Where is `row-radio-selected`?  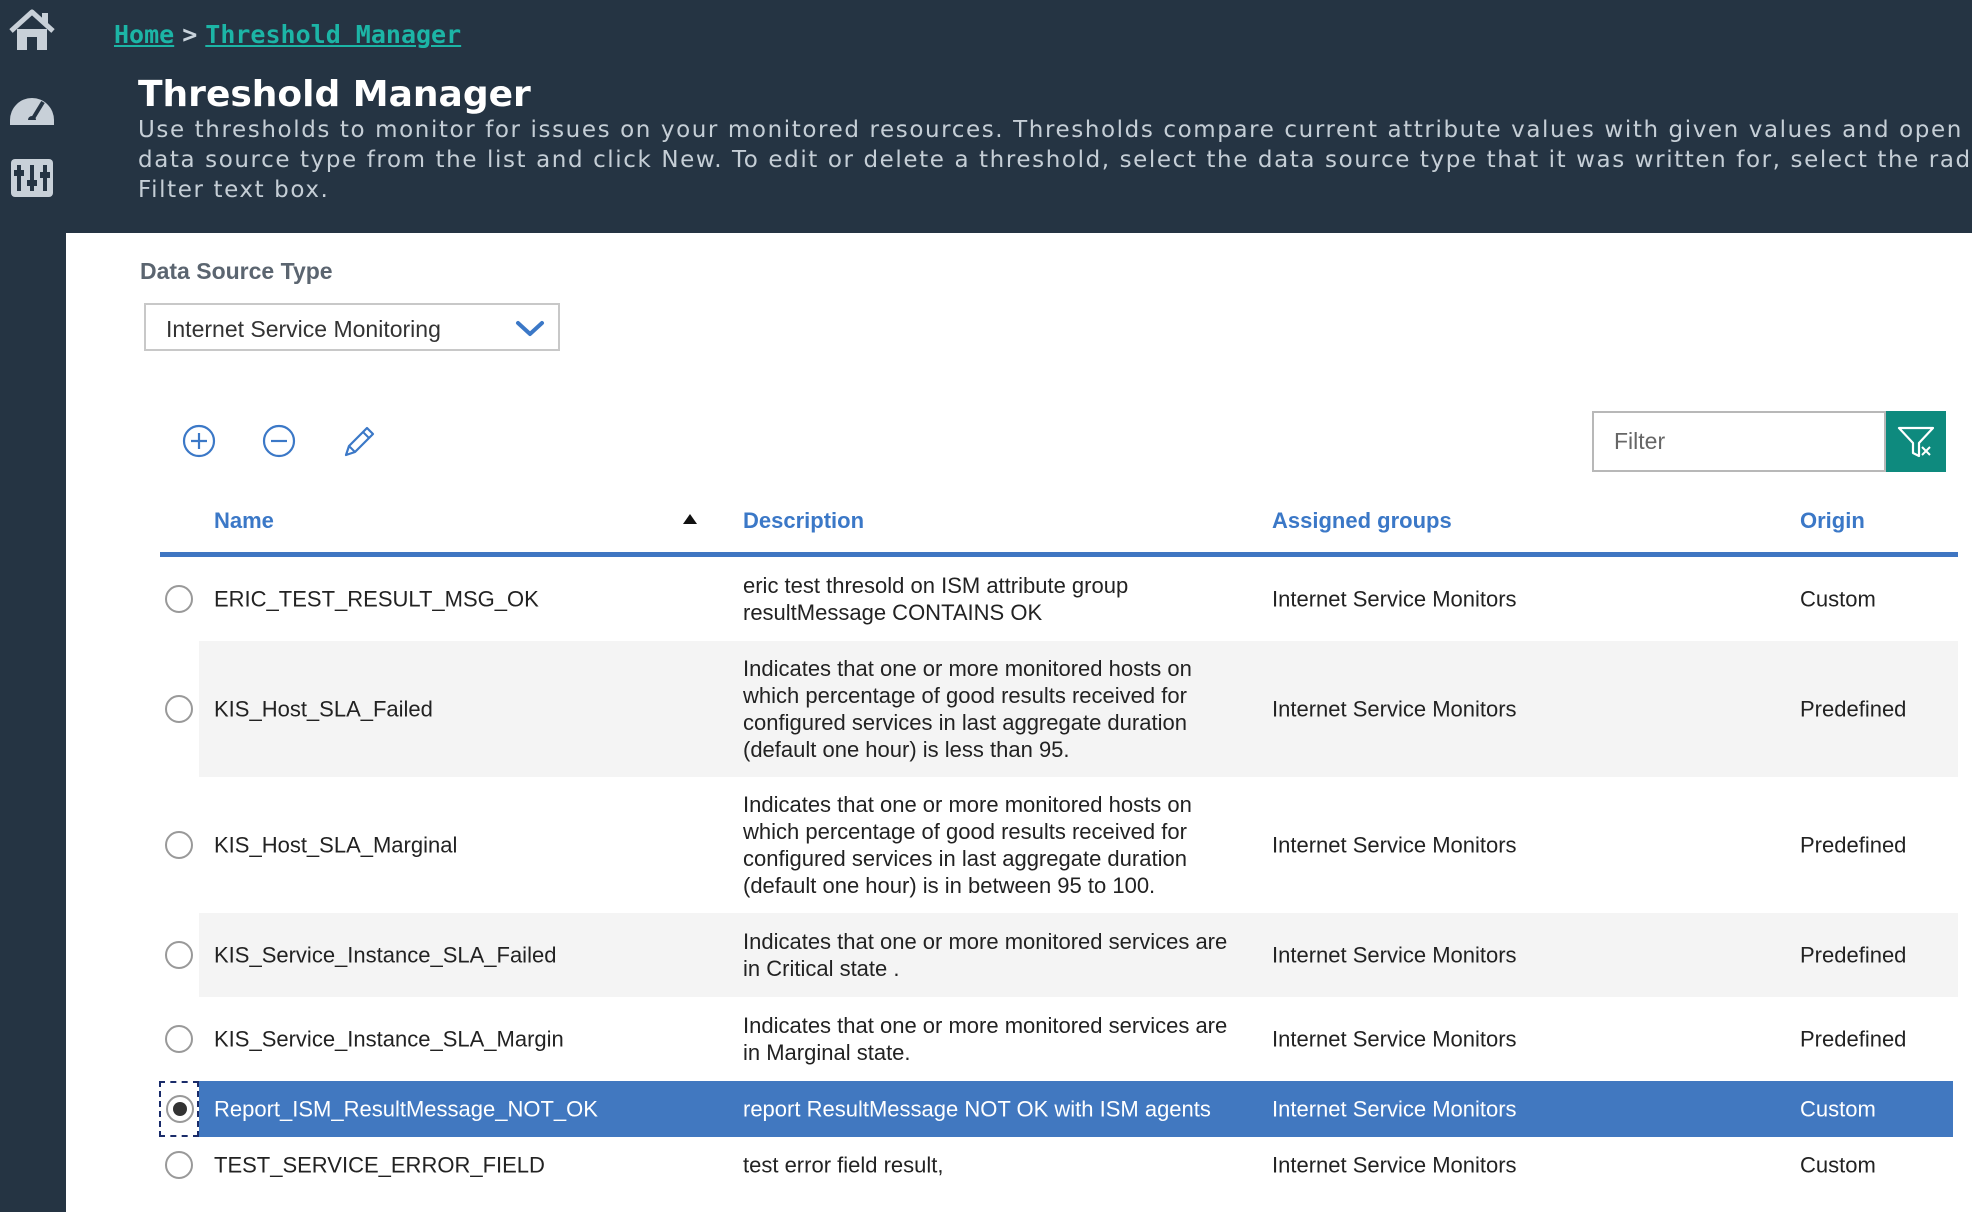
row-radio-selected is located at coordinates (180, 1109).